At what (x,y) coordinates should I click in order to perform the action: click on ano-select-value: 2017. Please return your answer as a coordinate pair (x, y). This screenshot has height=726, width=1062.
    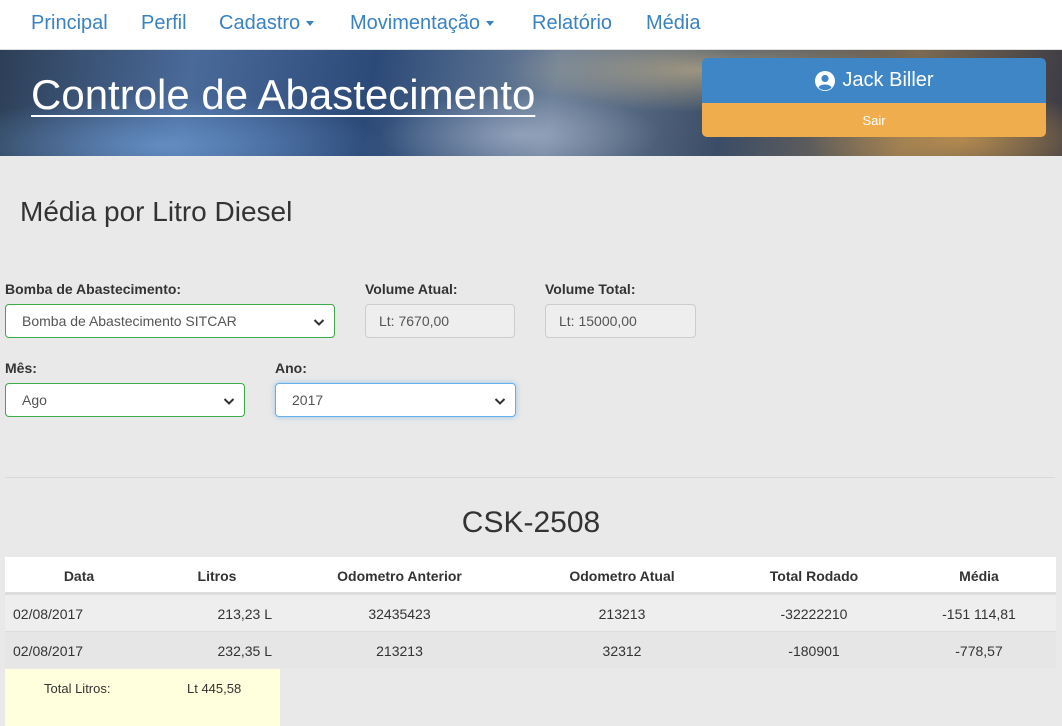
    Looking at the image, I should click on (308, 400).